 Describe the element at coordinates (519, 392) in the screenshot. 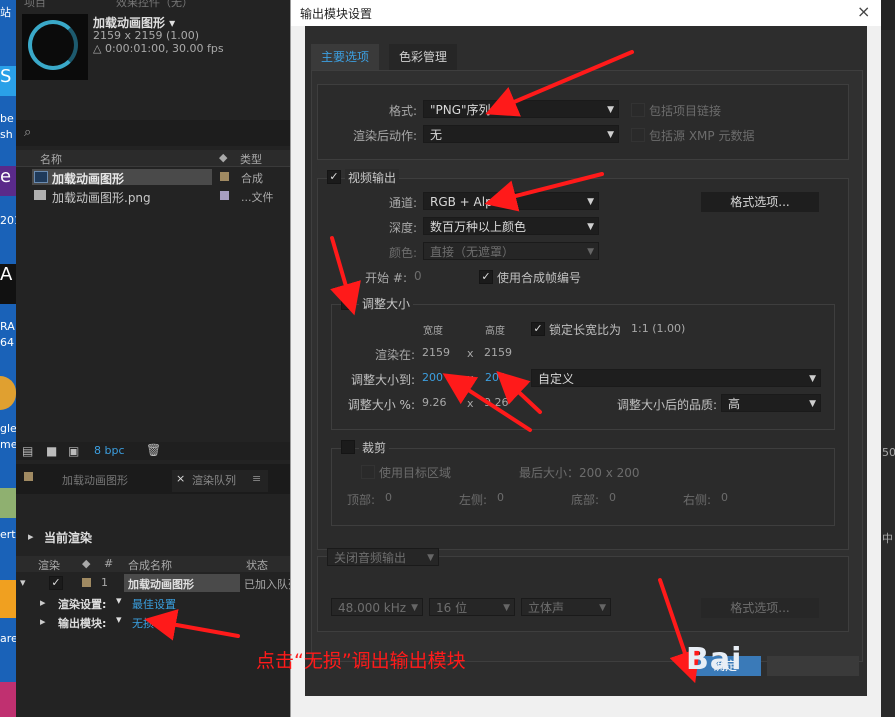

I see `arrow-to-resize-height` at that location.